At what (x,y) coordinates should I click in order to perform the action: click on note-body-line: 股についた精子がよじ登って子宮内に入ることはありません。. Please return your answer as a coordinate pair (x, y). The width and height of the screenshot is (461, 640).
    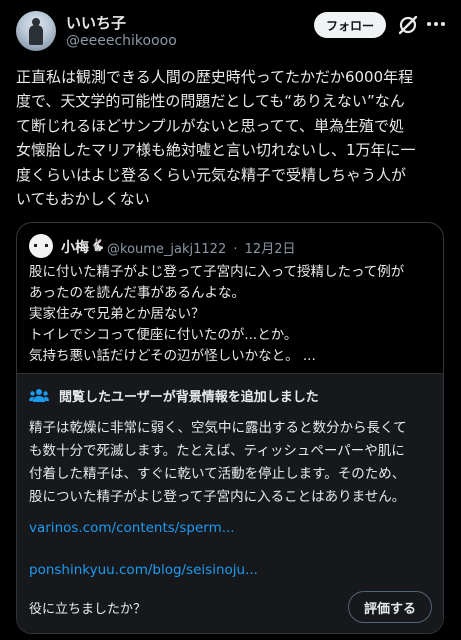
    Looking at the image, I should click on (217, 497).